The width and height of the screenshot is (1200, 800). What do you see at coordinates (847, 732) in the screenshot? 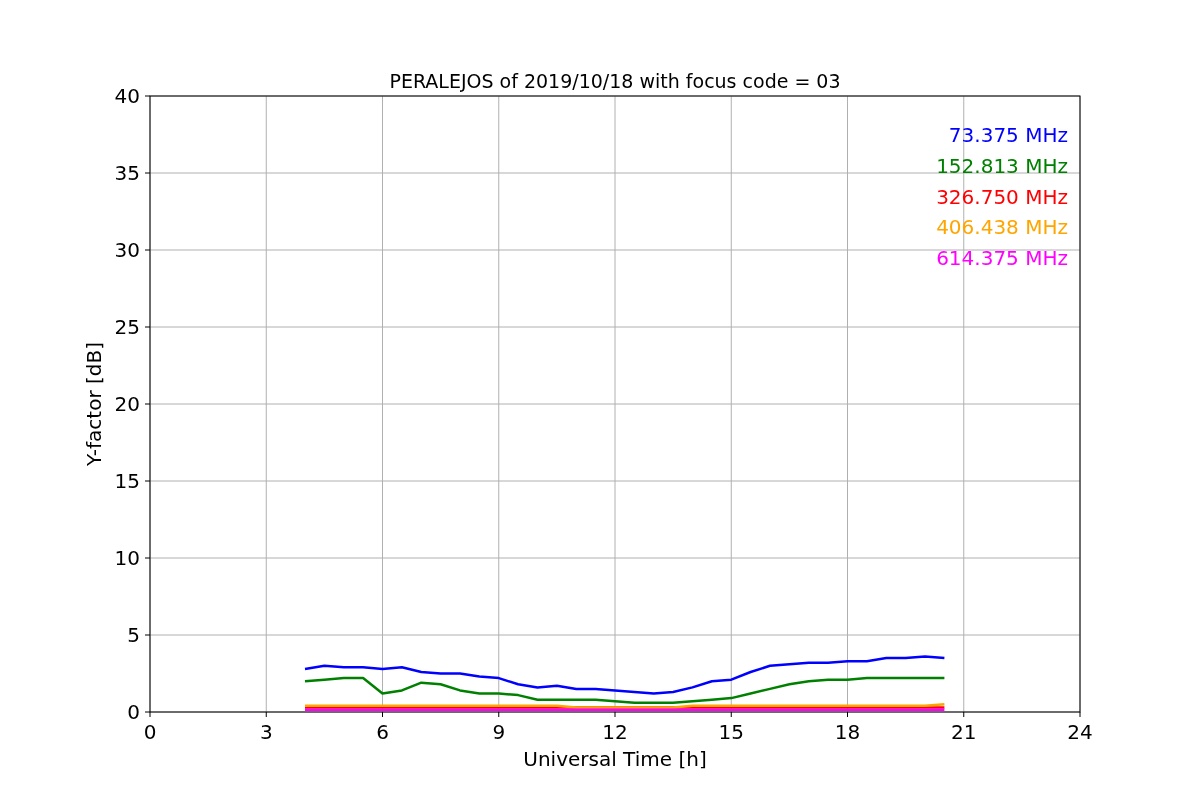
I see `tick-label: 18` at bounding box center [847, 732].